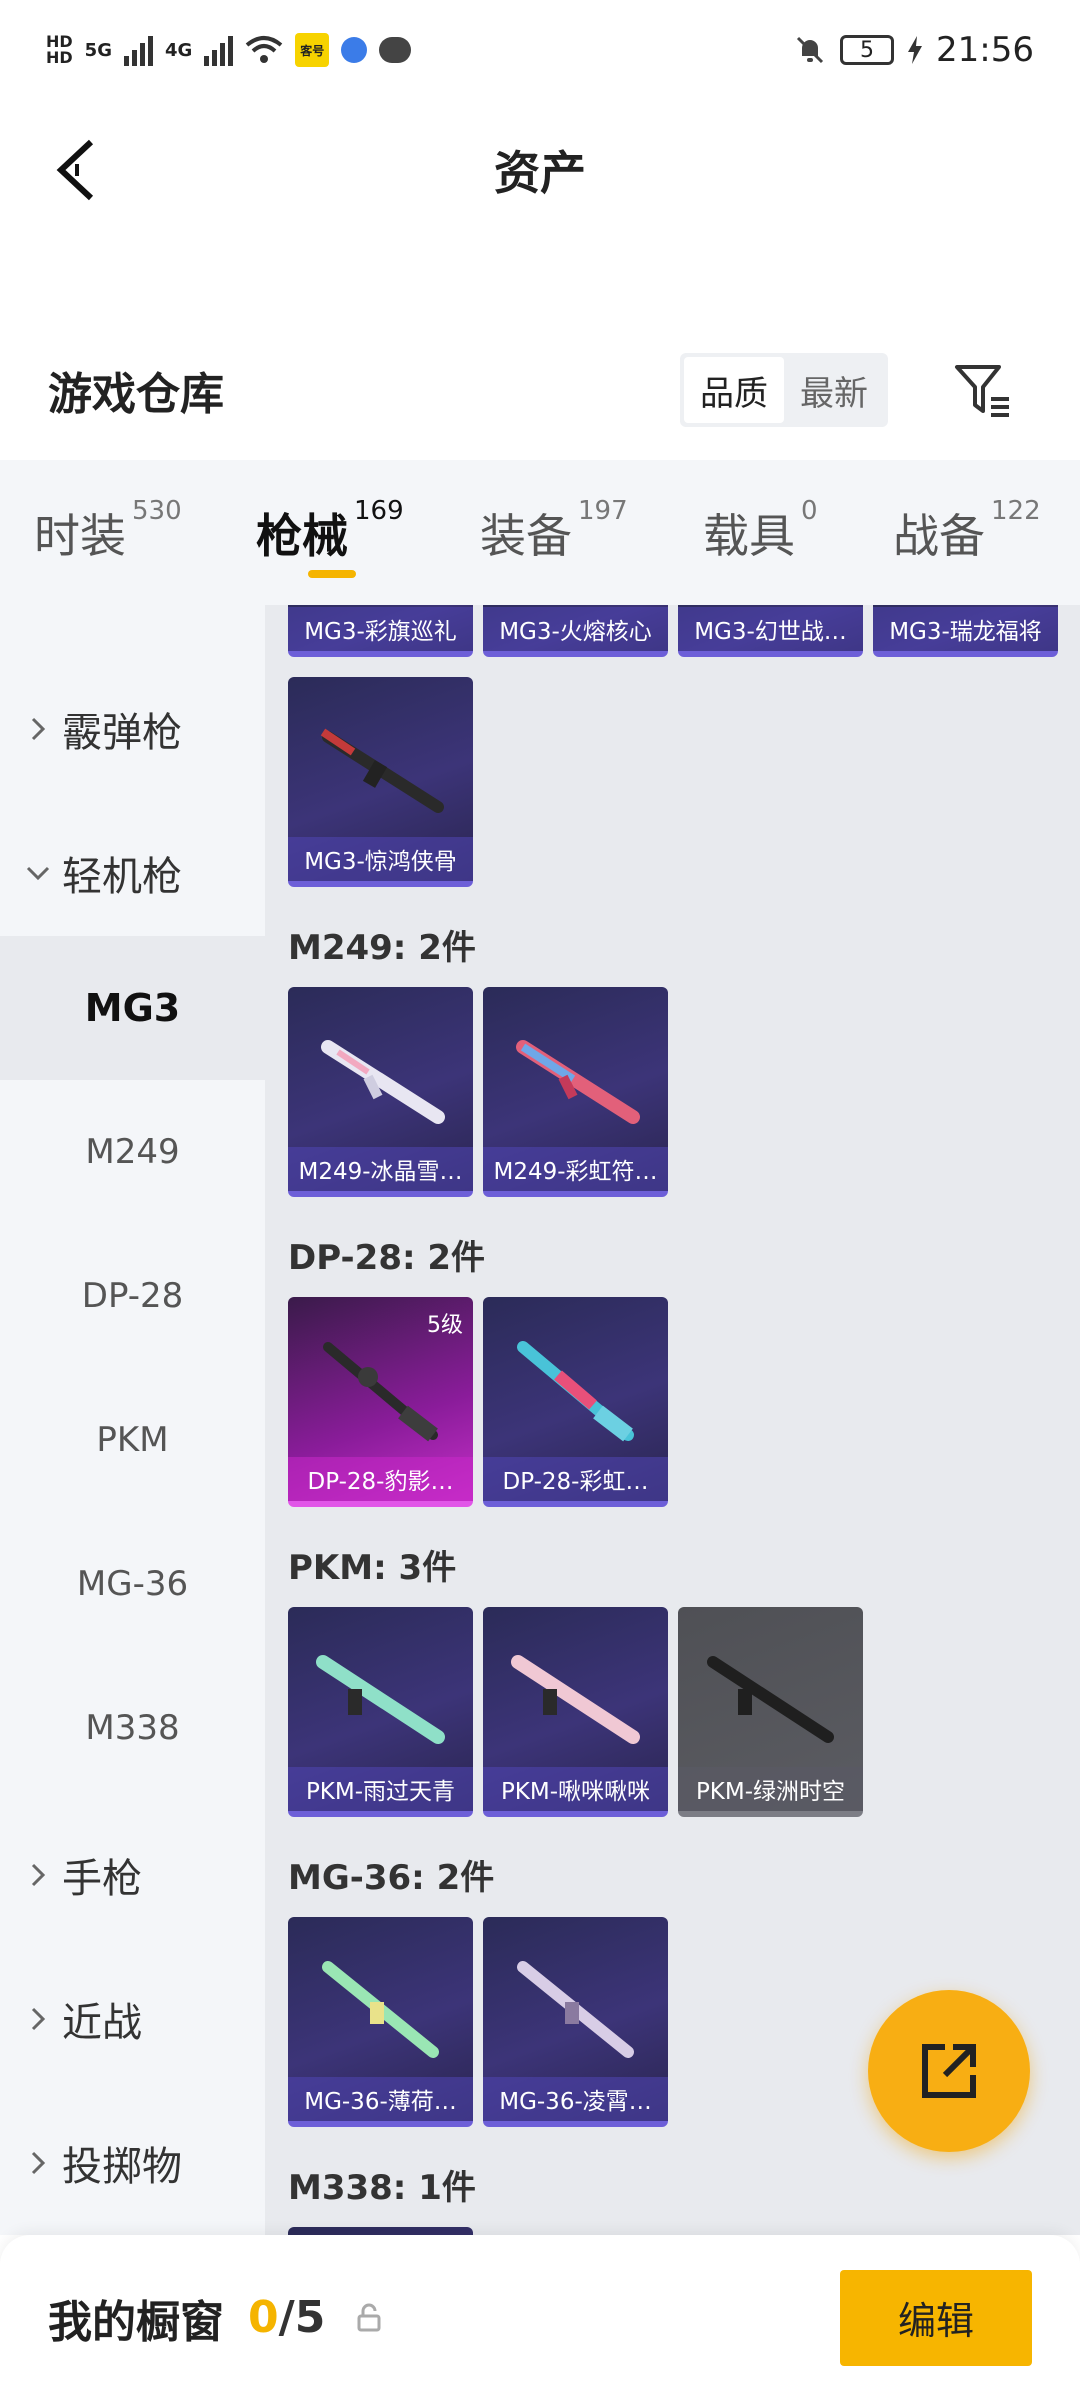 This screenshot has width=1080, height=2400. What do you see at coordinates (369, 2317) in the screenshot?
I see `lock-icon` at bounding box center [369, 2317].